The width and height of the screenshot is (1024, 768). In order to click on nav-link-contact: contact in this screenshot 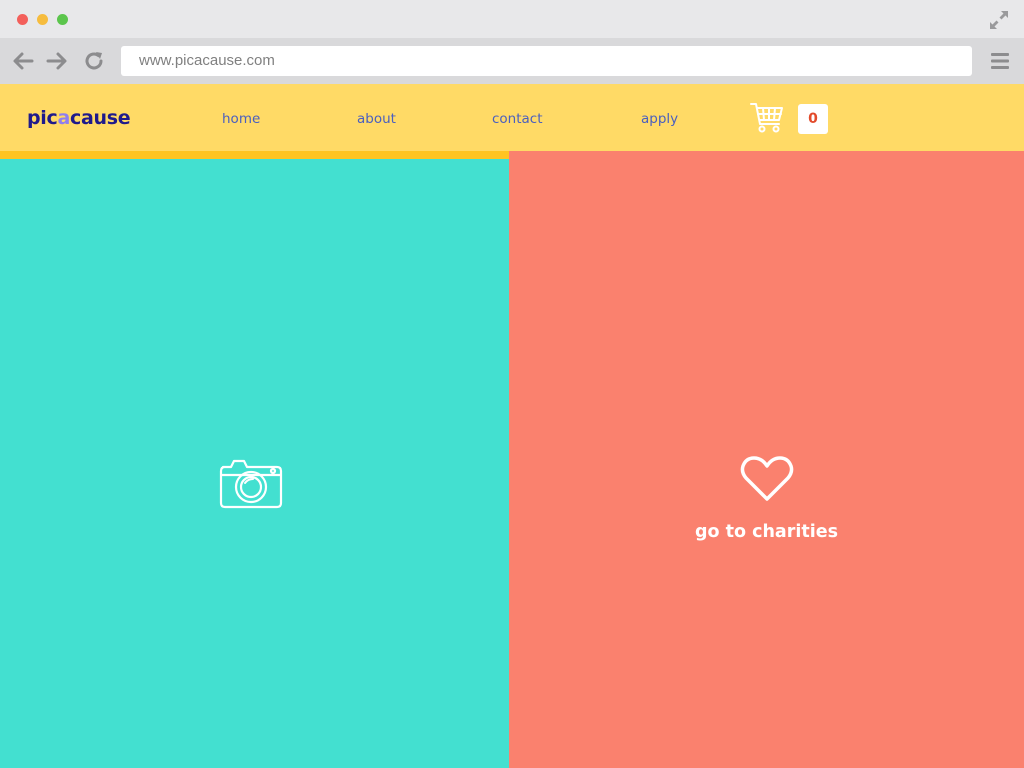, I will do `click(517, 119)`.